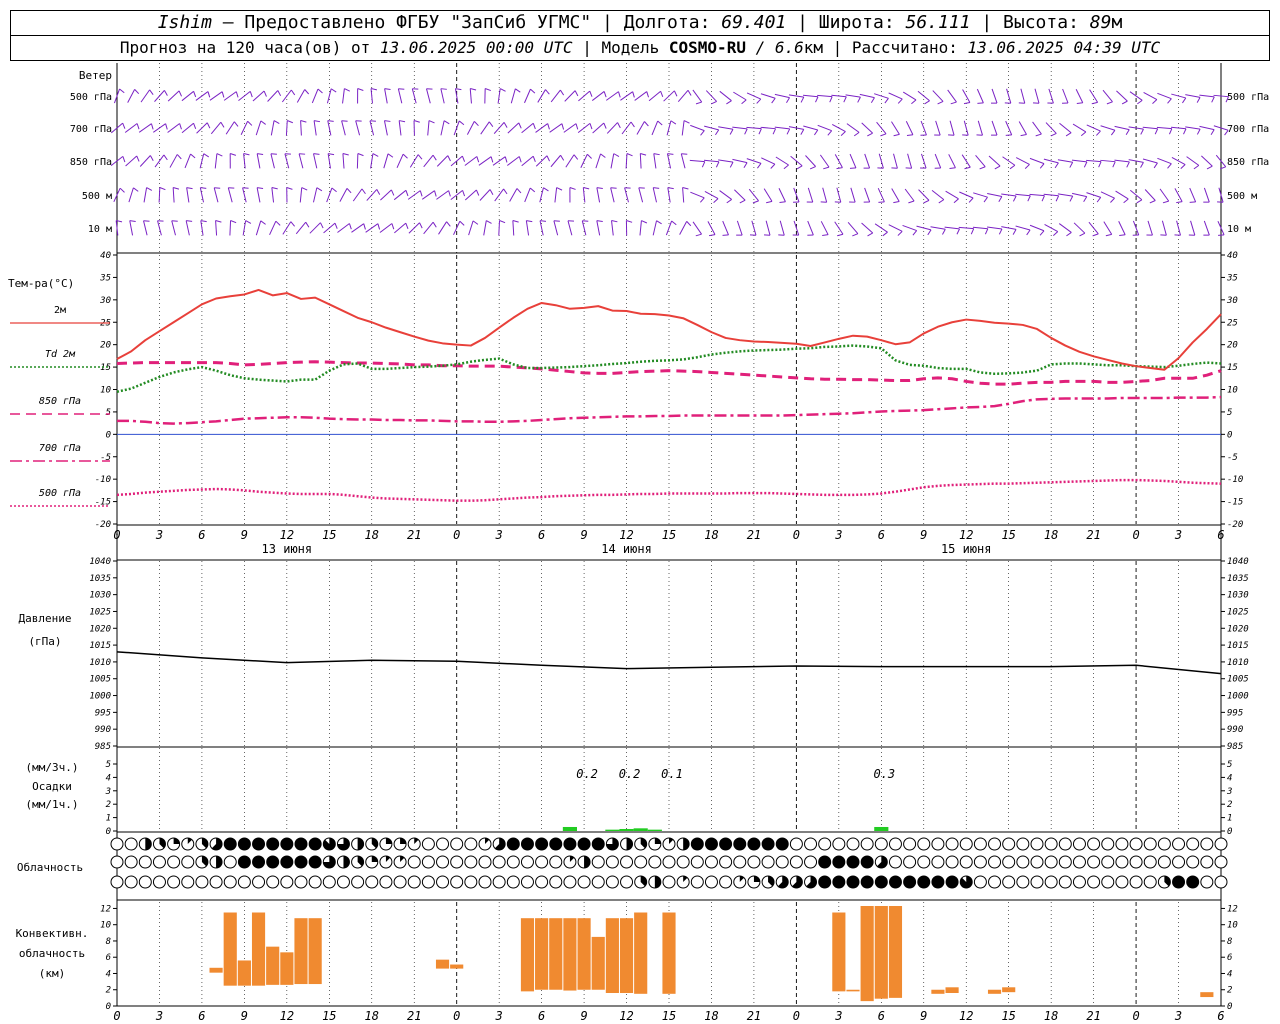 This screenshot has height=1024, width=1280. Describe the element at coordinates (108, 1007) in the screenshot. I see `conv-ytick-label-left: 0` at that location.